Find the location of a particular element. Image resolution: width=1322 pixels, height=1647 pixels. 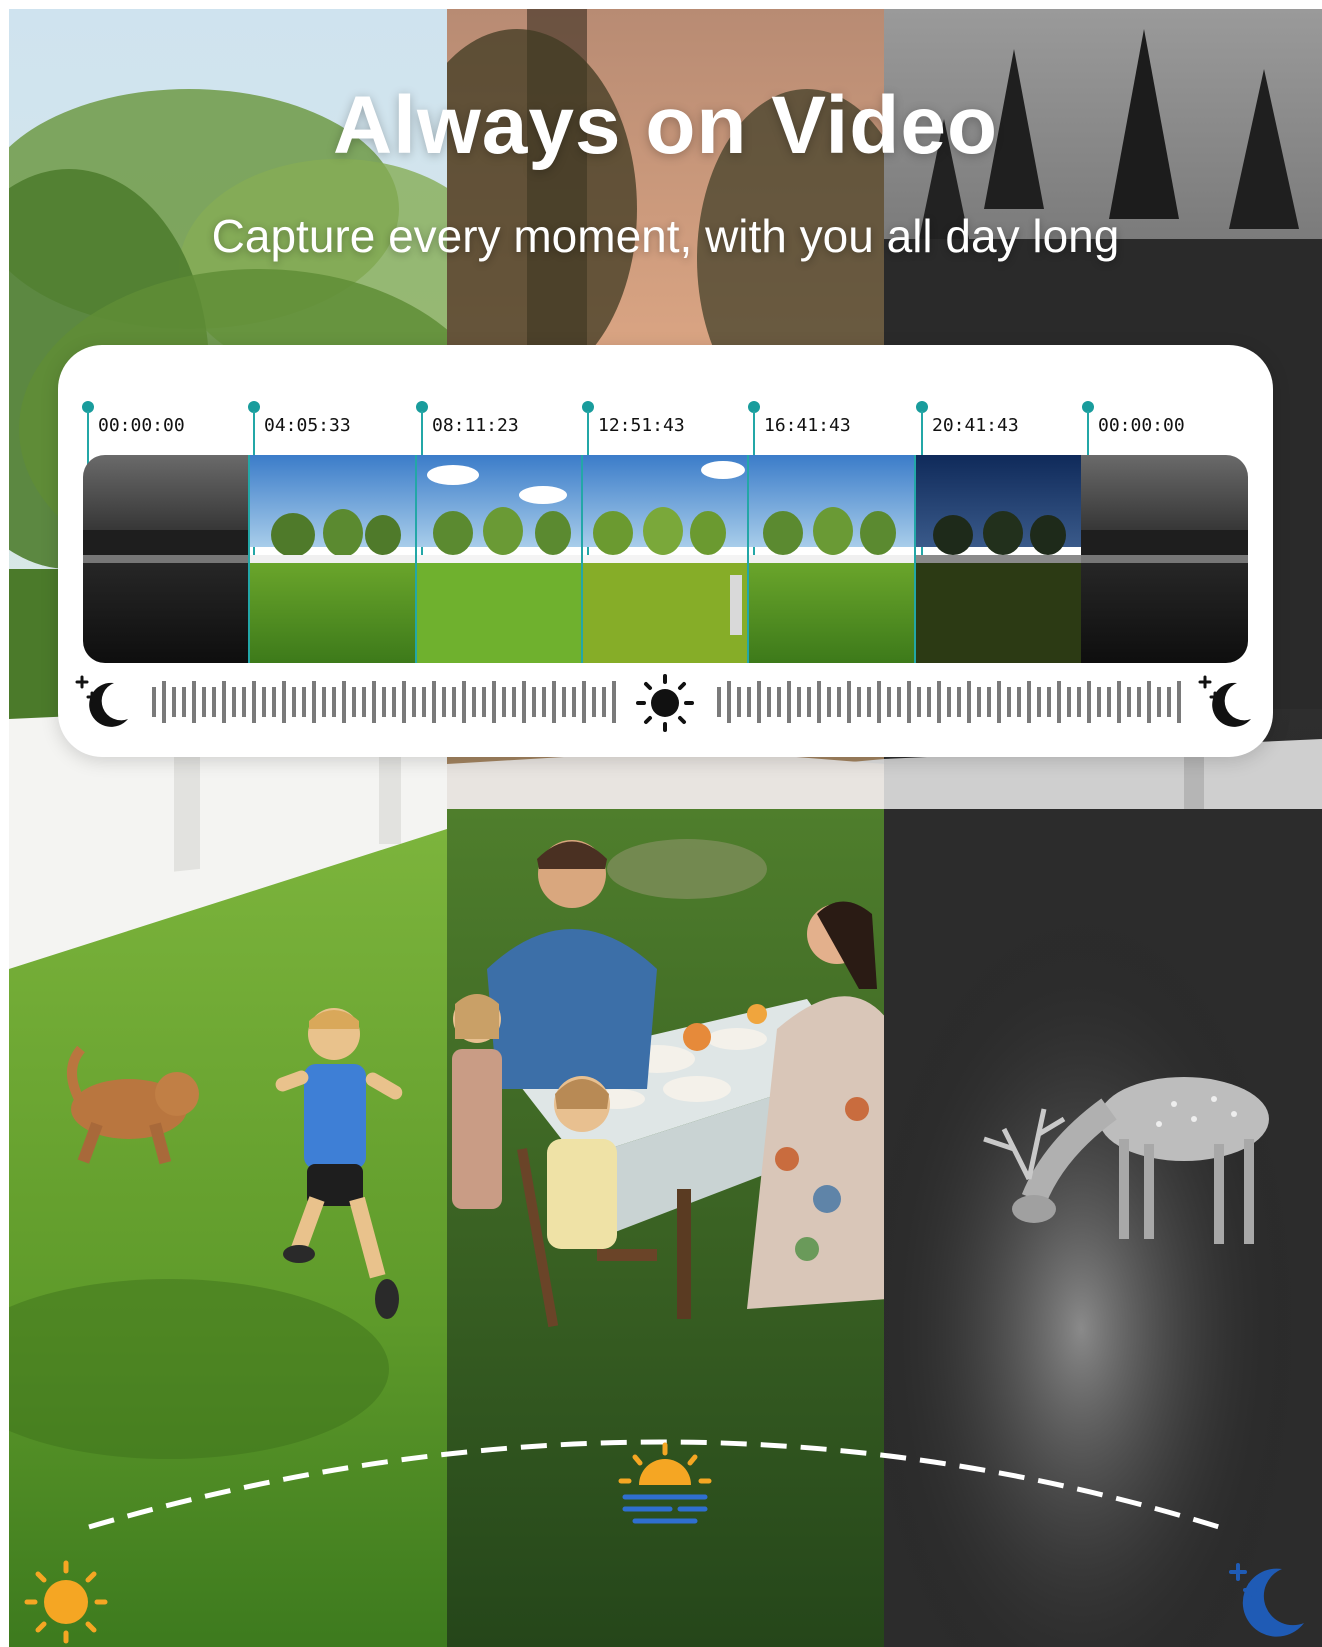

thumbnail-strip is located at coordinates (665, 559).